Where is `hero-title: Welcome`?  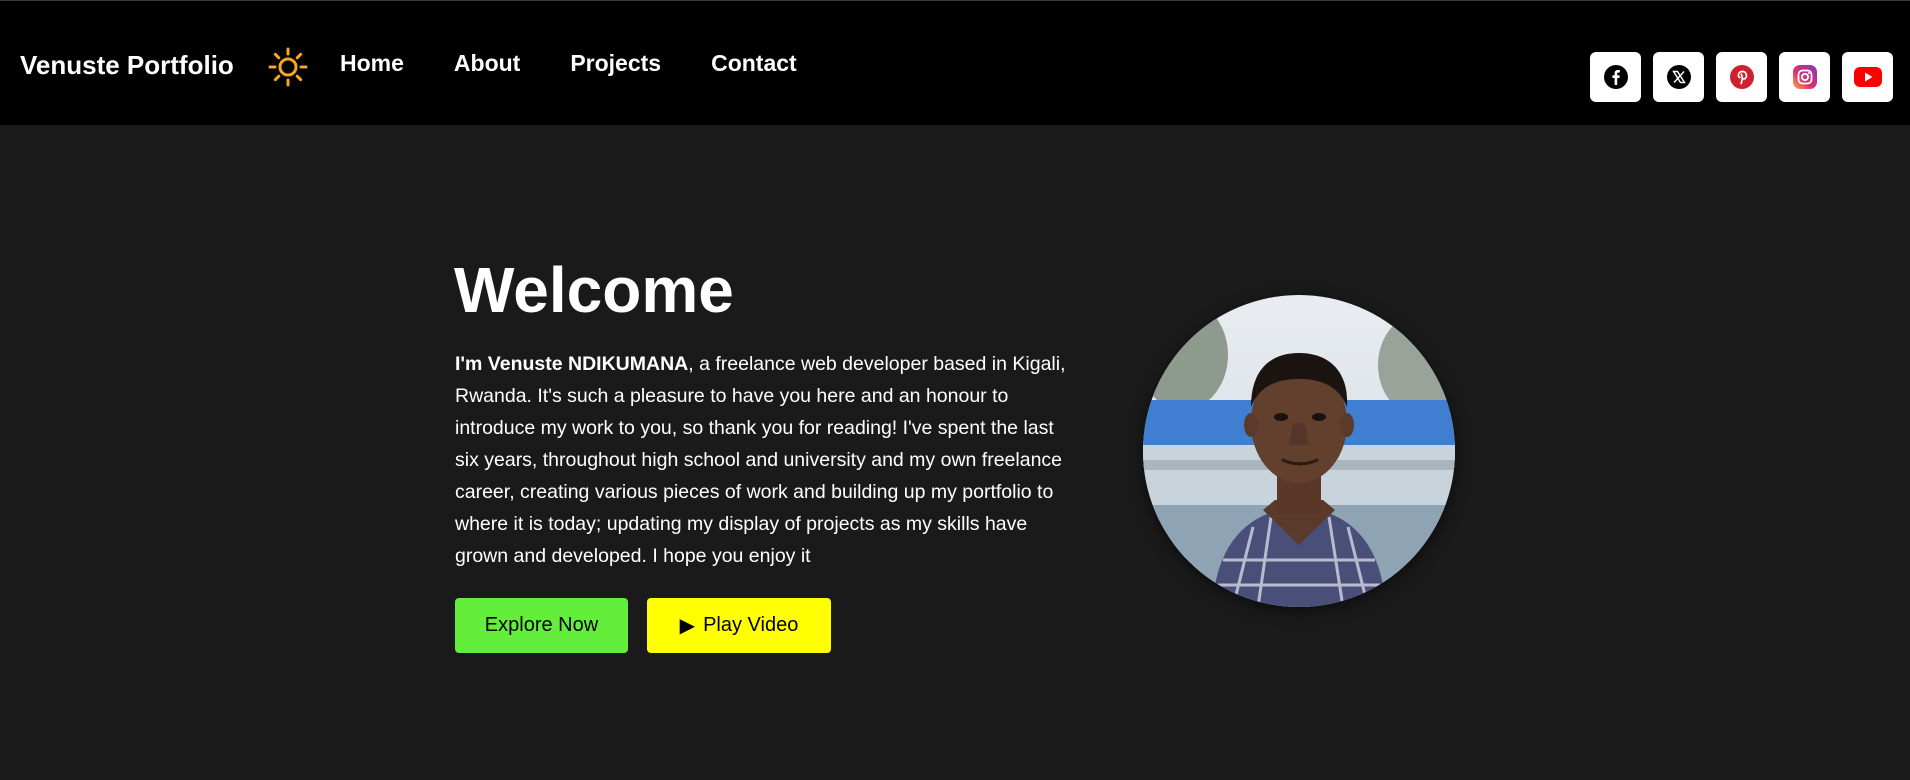 hero-title: Welcome is located at coordinates (594, 290).